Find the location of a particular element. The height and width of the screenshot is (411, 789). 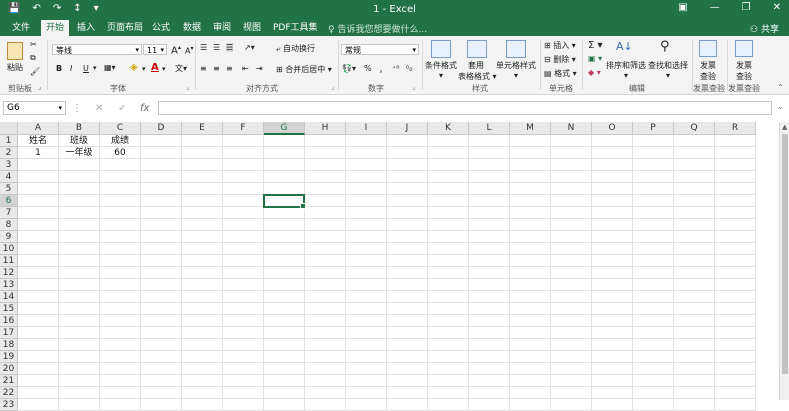

cell-n1 is located at coordinates (571, 141).